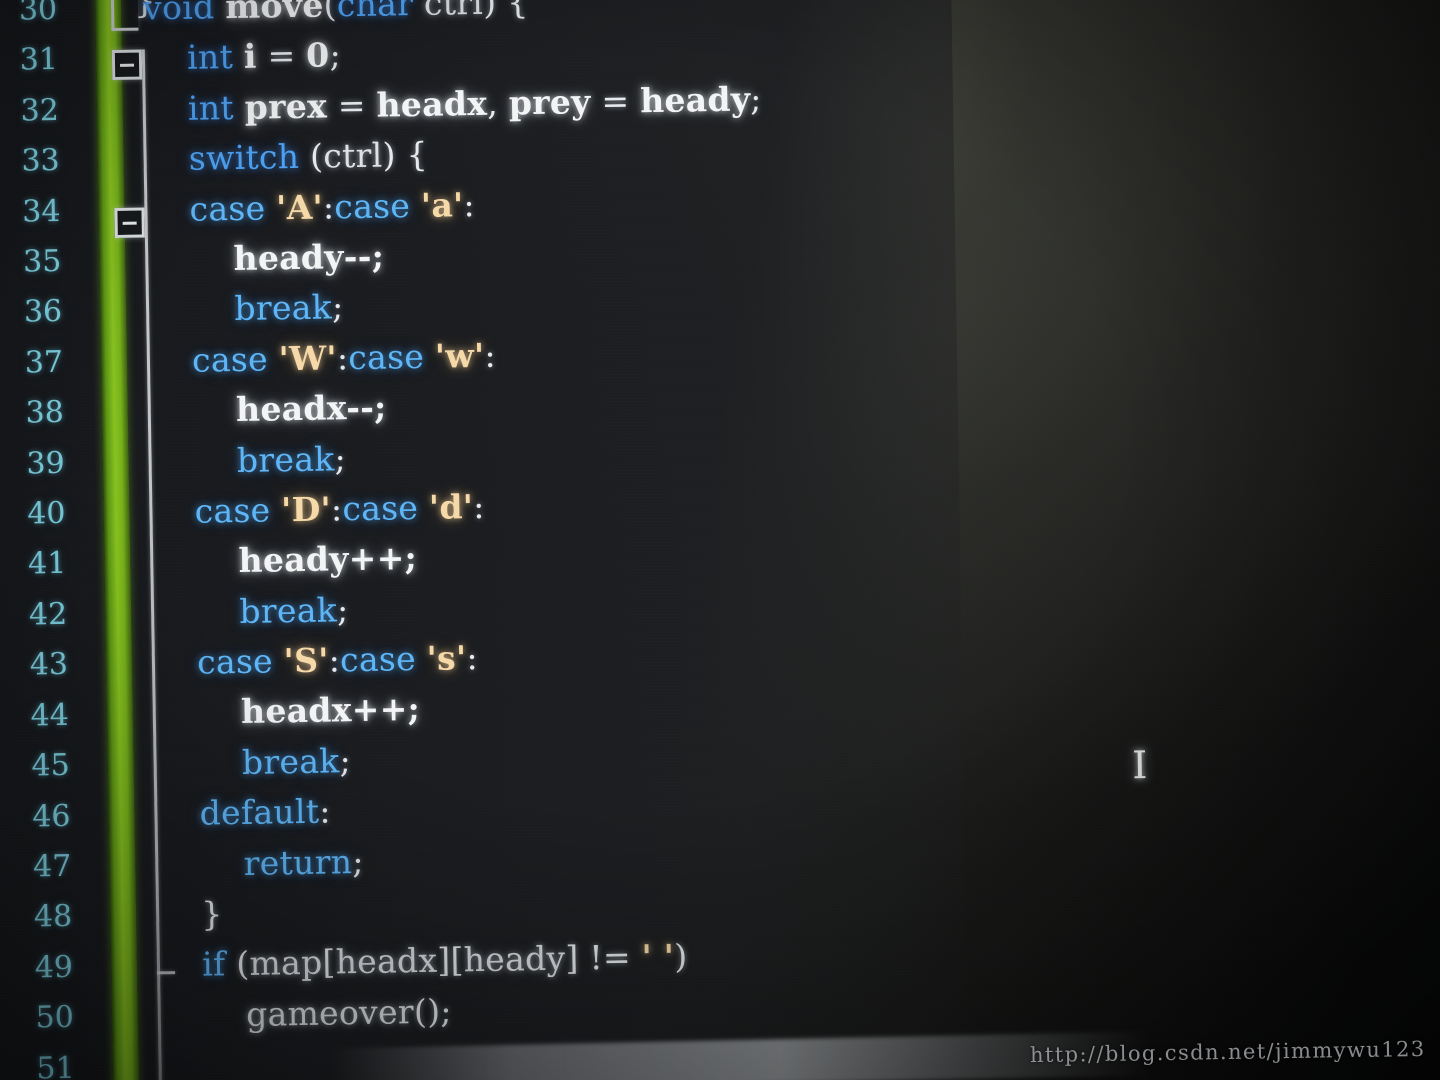 This screenshot has width=1440, height=1080. What do you see at coordinates (433, 1011) in the screenshot?
I see `code-token: ();` at bounding box center [433, 1011].